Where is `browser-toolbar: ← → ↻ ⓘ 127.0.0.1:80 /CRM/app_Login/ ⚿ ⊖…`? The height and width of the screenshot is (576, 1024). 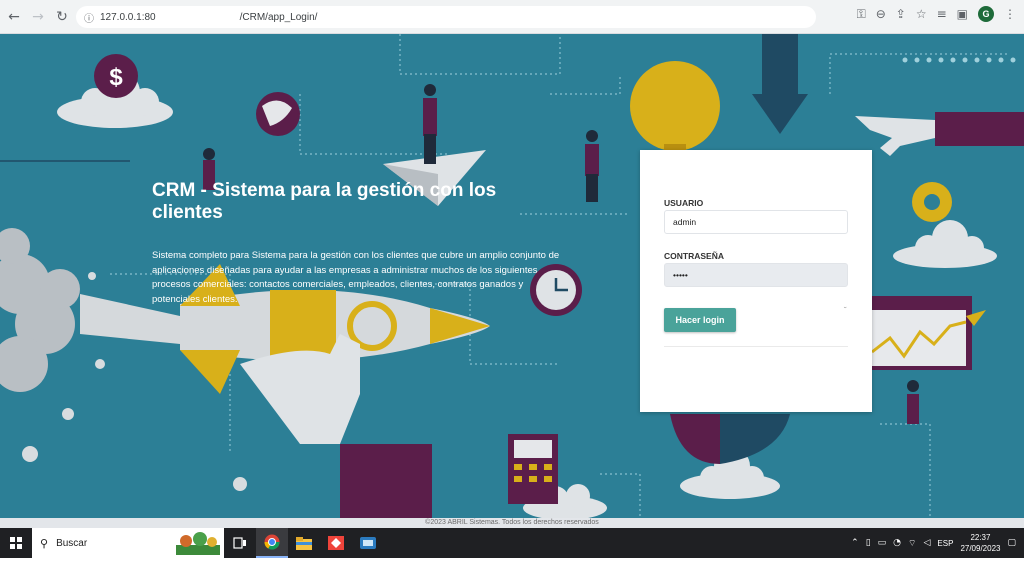
browser-toolbar: ← → ↻ ⓘ 127.0.0.1:80 /CRM/app_Login/ ⚿ ⊖… is located at coordinates (512, 17).